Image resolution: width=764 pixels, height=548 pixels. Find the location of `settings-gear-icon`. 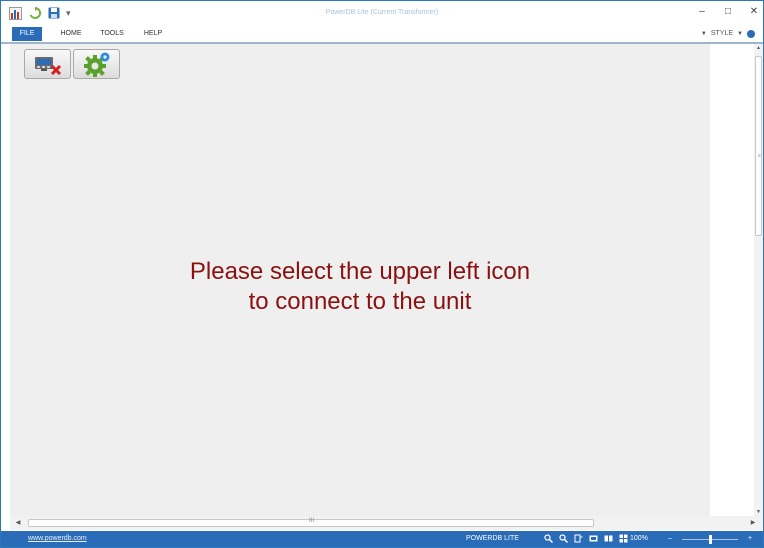

settings-gear-icon is located at coordinates (96, 64).